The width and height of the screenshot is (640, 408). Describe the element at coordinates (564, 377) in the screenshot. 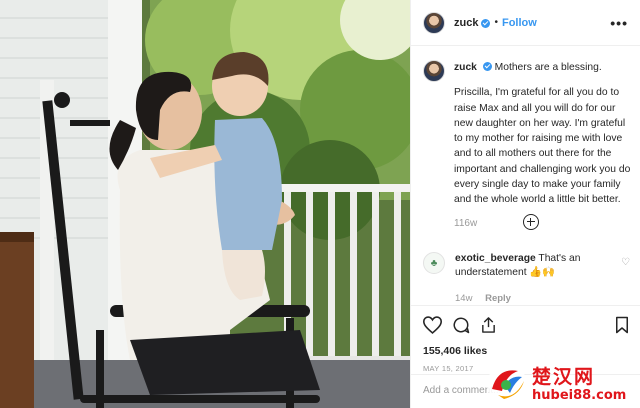

I see `watermark-brand: 楚汉网` at that location.